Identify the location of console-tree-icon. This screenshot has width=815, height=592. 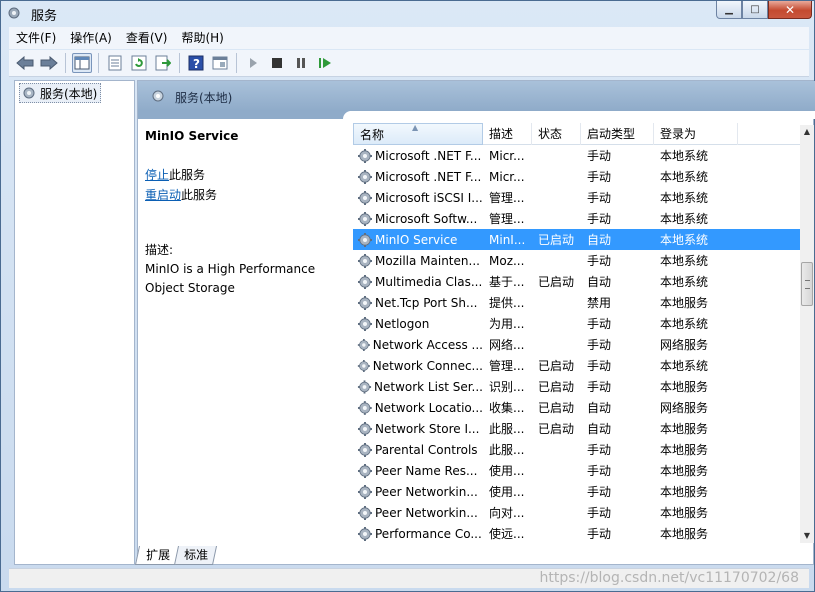
(82, 63).